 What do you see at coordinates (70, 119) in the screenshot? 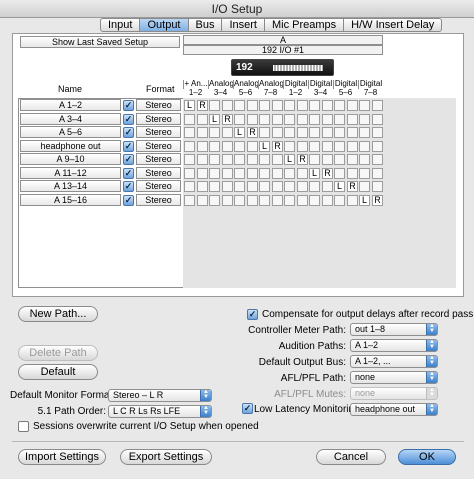
I see `path-name-field: A 3–4` at bounding box center [70, 119].